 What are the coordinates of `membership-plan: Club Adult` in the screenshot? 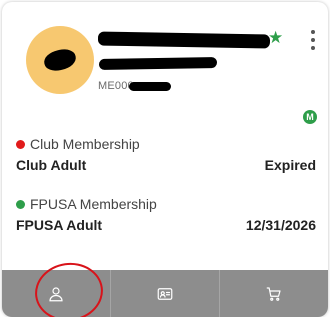 It's located at (51, 165).